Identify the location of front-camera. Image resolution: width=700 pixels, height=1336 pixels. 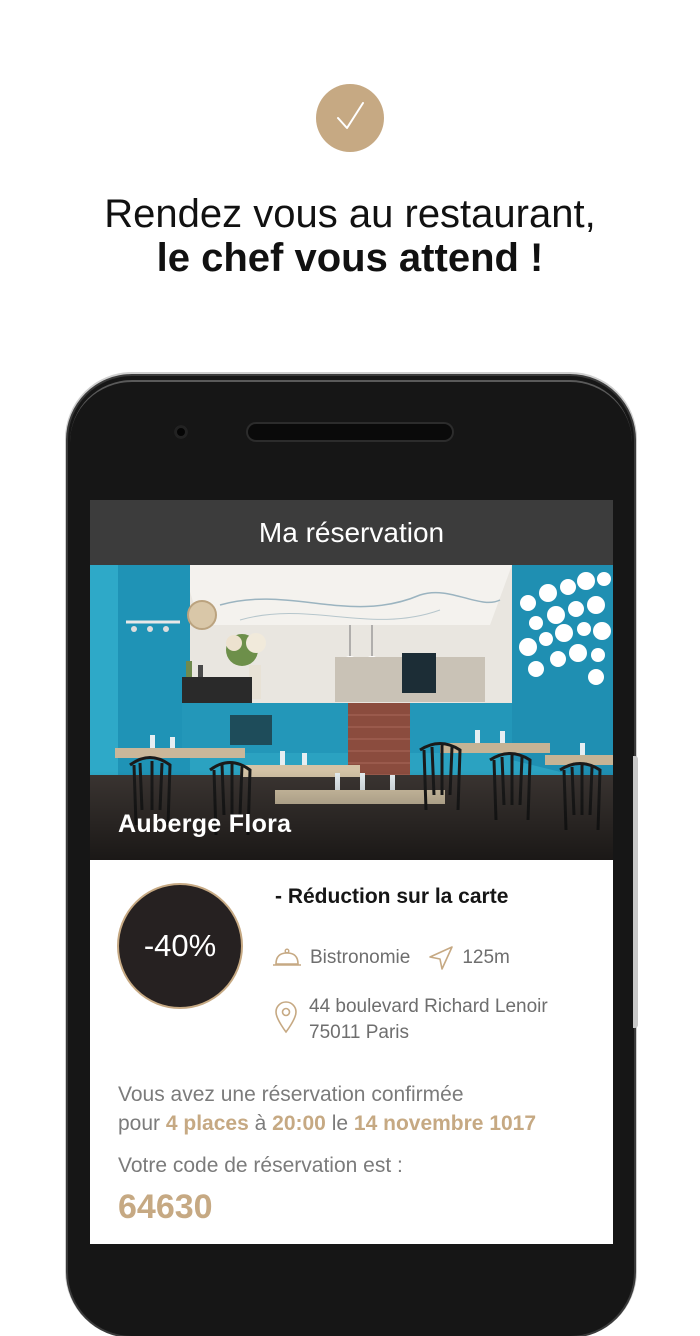
(181, 432).